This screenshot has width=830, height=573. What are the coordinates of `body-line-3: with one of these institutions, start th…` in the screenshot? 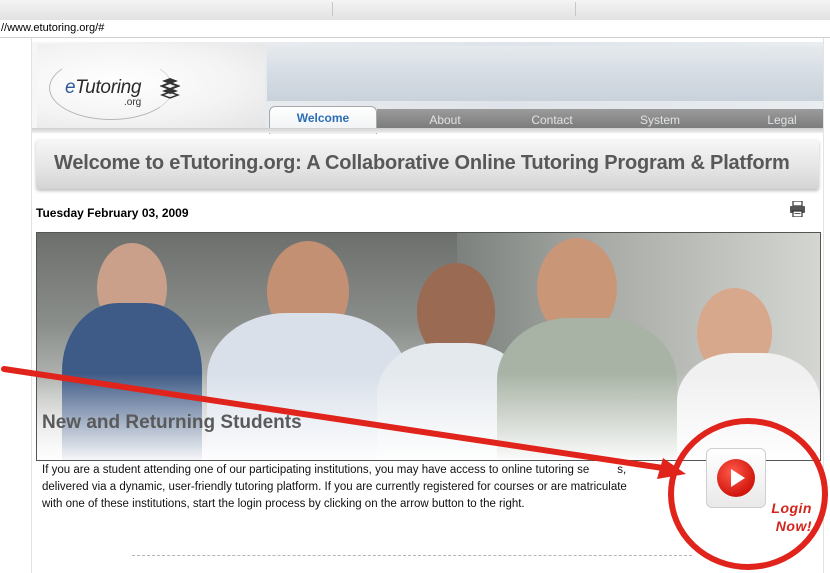 It's located at (283, 504).